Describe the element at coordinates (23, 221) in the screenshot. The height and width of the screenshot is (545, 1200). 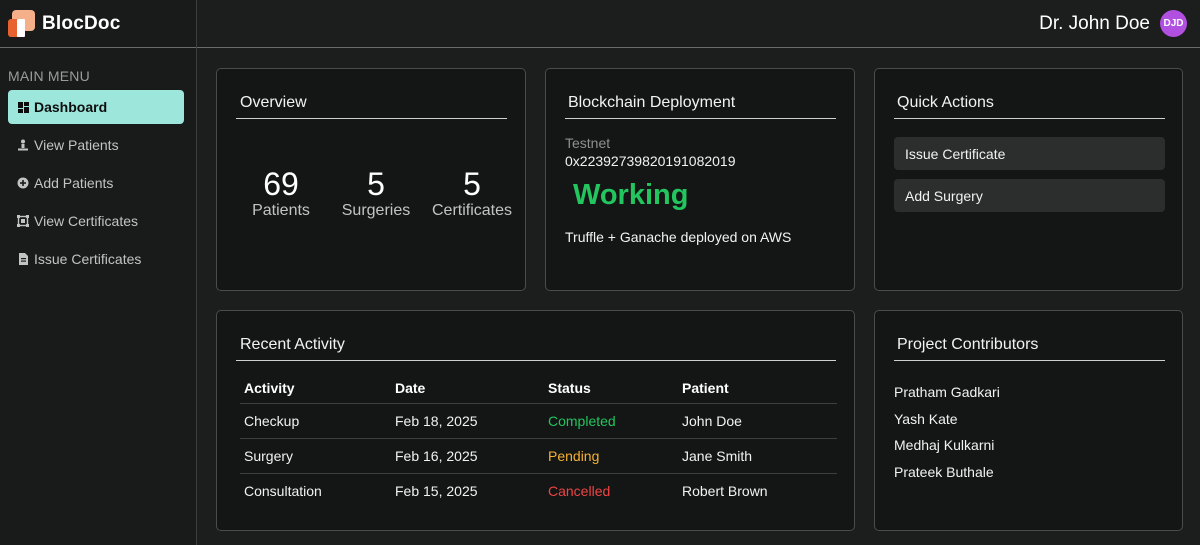
I see `certificate-icon` at that location.